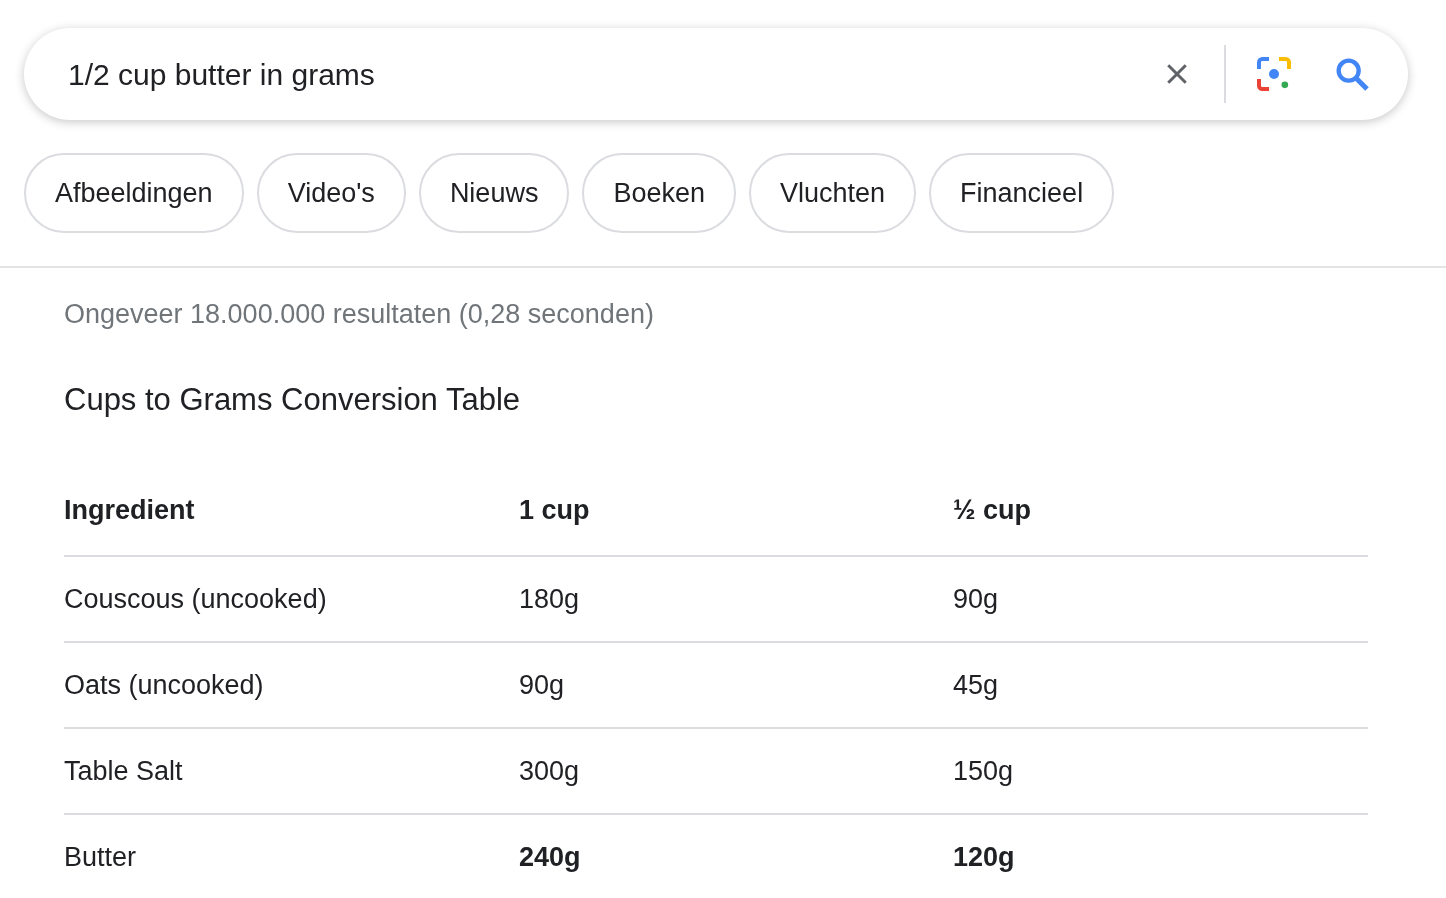 This screenshot has height=898, width=1446. Describe the element at coordinates (1022, 193) in the screenshot. I see `filter-chip: Financieel` at that location.